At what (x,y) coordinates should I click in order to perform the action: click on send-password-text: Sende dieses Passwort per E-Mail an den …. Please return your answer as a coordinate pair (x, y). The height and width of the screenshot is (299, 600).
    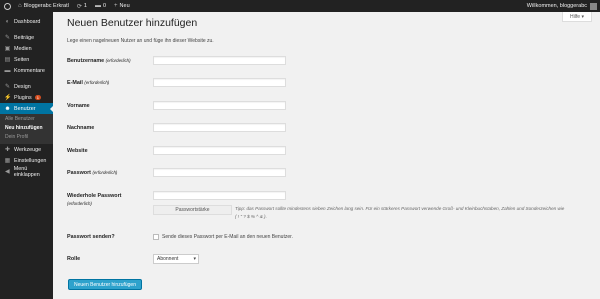
    Looking at the image, I should click on (227, 237).